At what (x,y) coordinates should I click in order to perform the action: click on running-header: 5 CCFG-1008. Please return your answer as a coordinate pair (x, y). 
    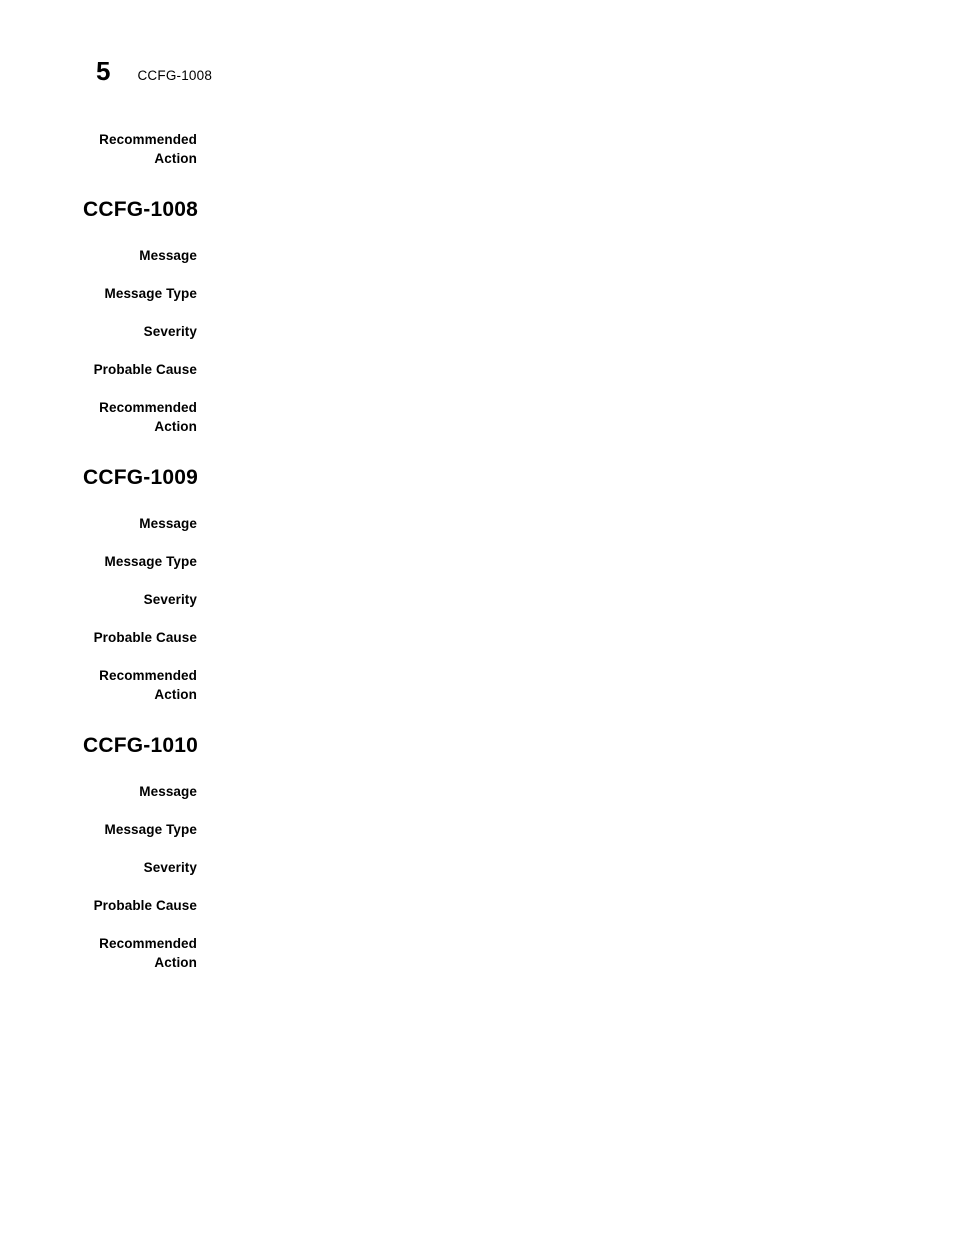
    Looking at the image, I should click on (154, 71).